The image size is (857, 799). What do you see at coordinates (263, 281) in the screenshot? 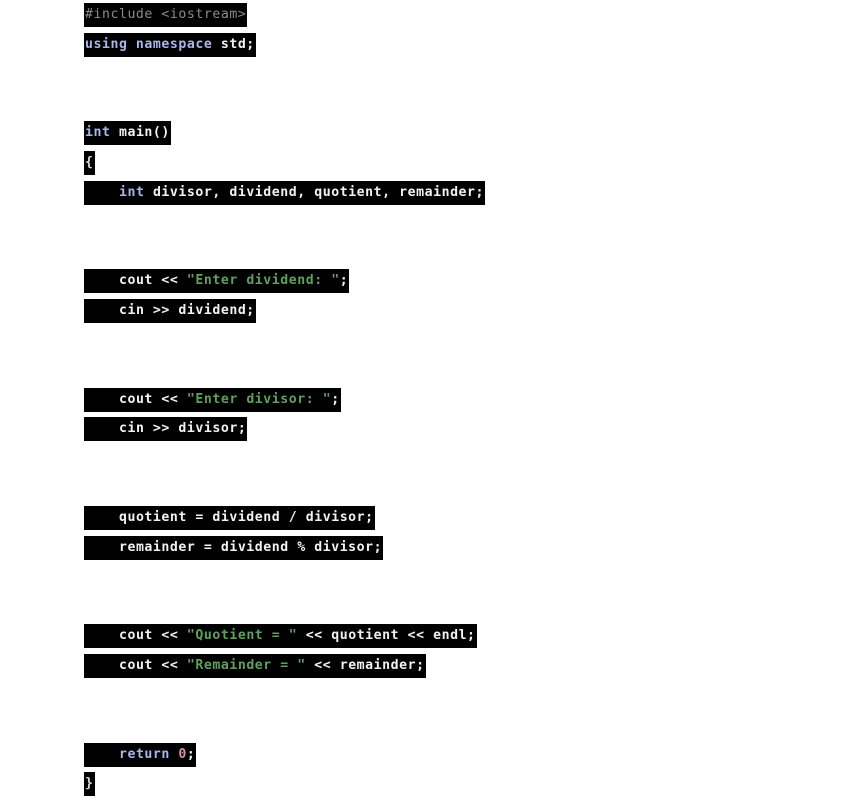
I see `code-token-string: "Enter dividend: "` at bounding box center [263, 281].